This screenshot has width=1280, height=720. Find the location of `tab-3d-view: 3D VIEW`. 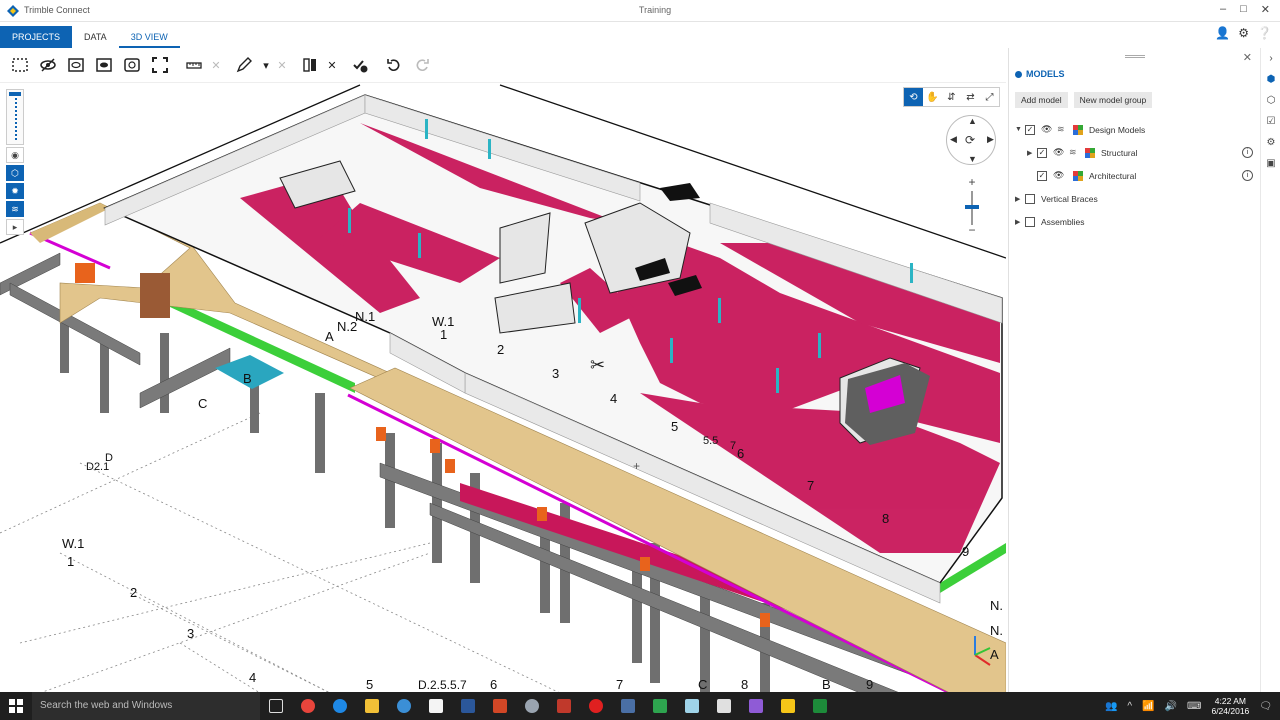

tab-3d-view: 3D VIEW is located at coordinates (149, 37).